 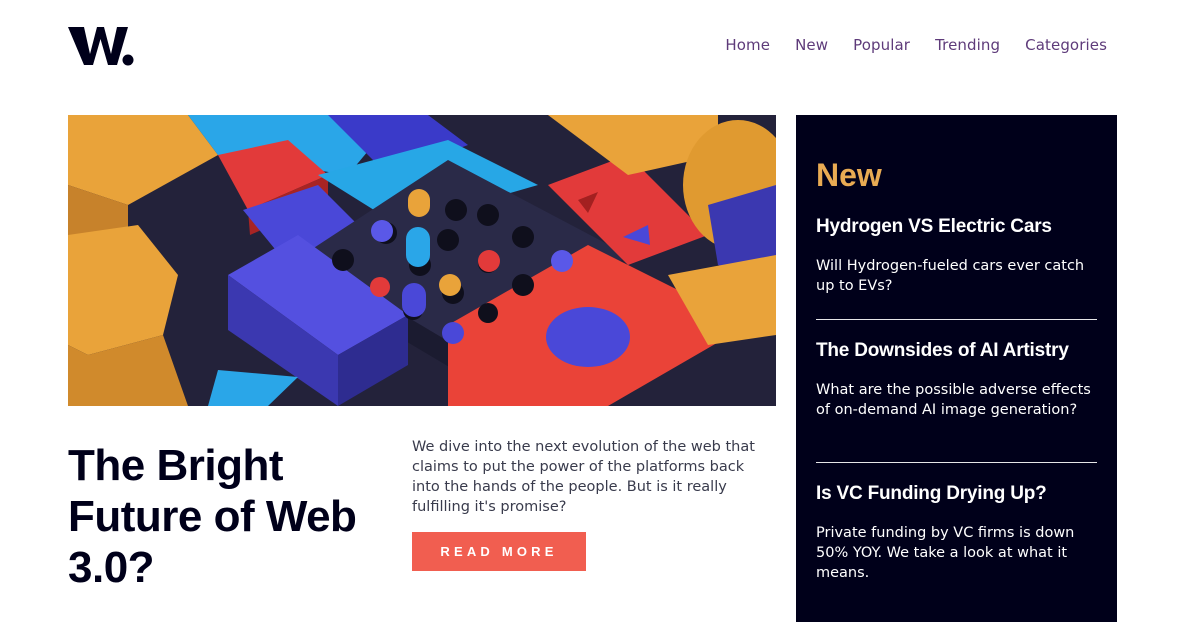 What do you see at coordinates (967, 45) in the screenshot?
I see `nav-trending: Trending` at bounding box center [967, 45].